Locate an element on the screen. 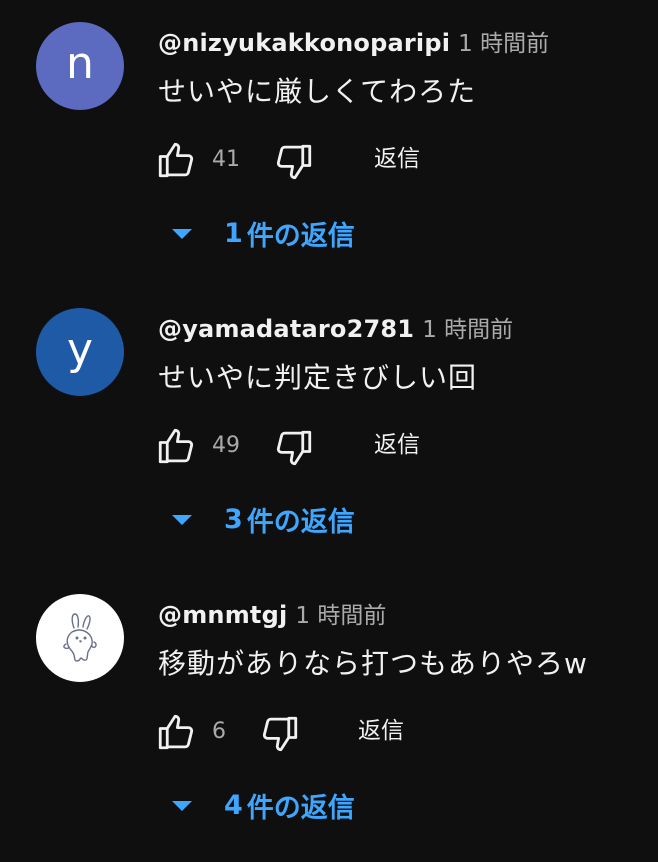 This screenshot has height=862, width=658. comment-header: @mnmtgj 1 時間前 is located at coordinates (272, 616).